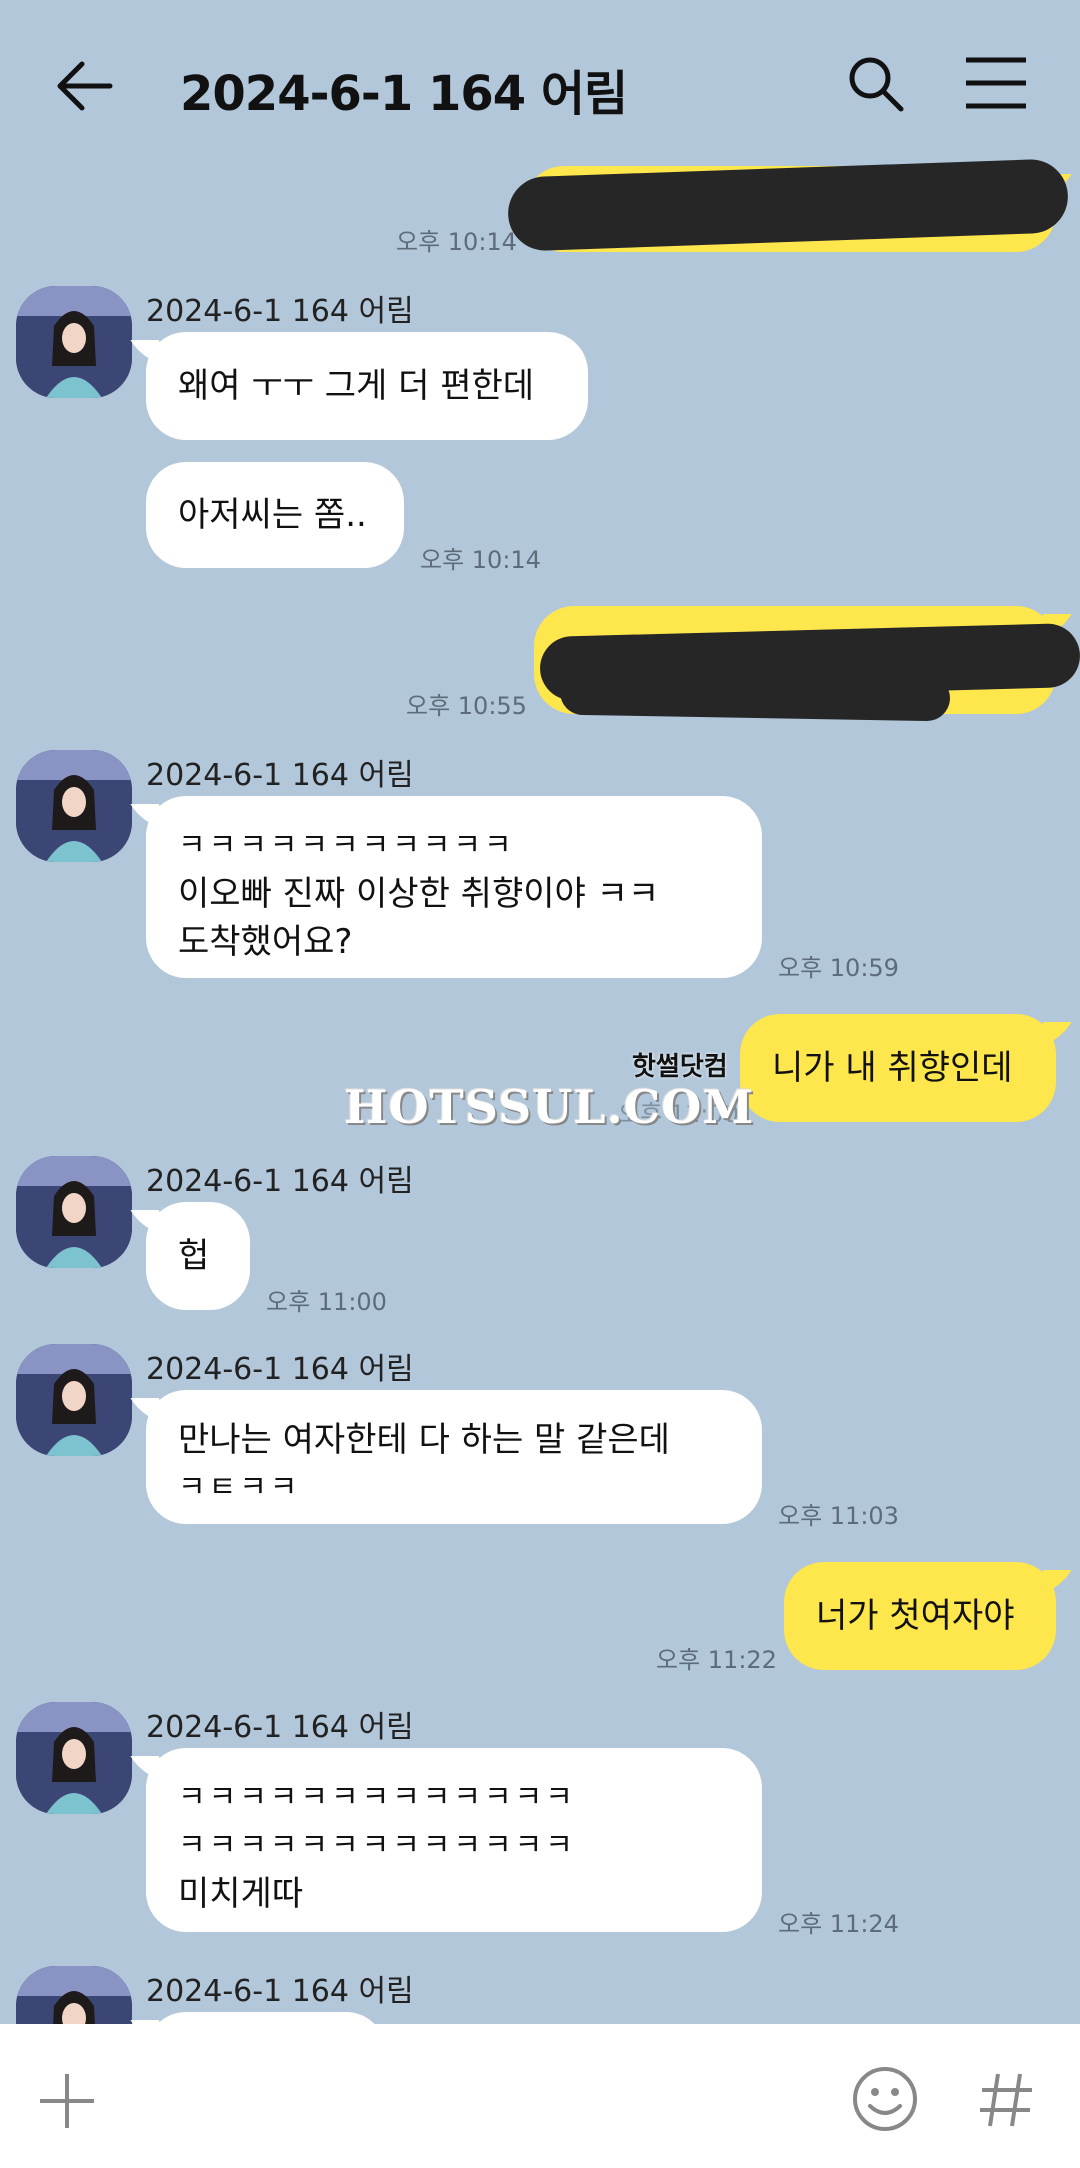 This screenshot has width=1080, height=2168. I want to click on menu-button, so click(996, 83).